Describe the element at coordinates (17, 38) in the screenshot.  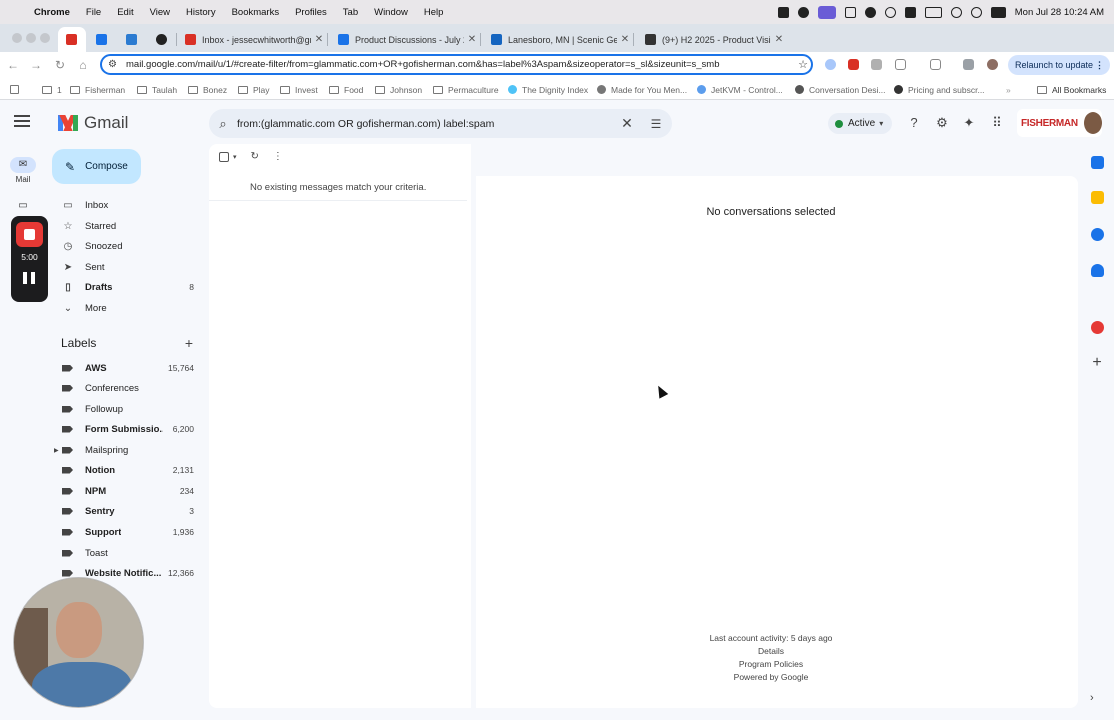
I see `close-window-button` at that location.